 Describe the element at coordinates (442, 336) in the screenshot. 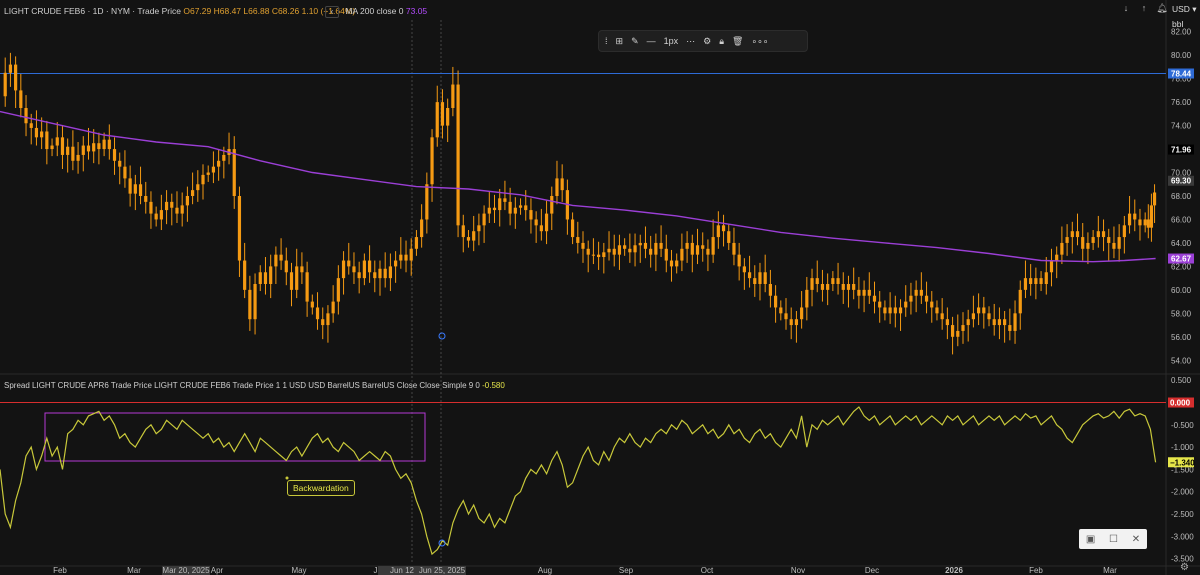

I see `anchor-handle` at that location.